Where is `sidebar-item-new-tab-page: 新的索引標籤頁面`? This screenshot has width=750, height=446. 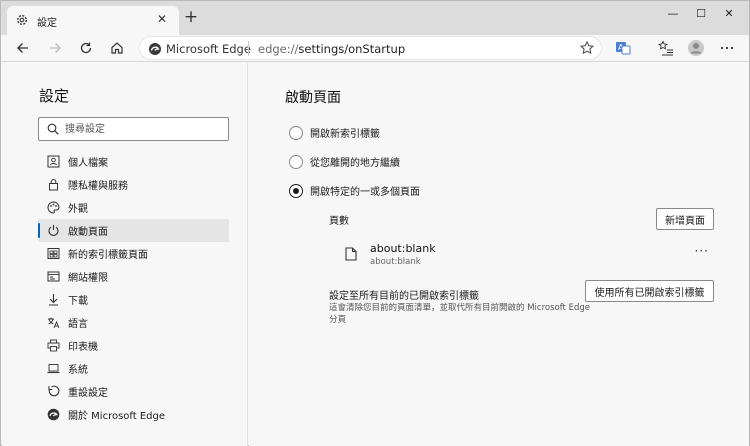
sidebar-item-new-tab-page: 新的索引標籤頁面 is located at coordinates (133, 253).